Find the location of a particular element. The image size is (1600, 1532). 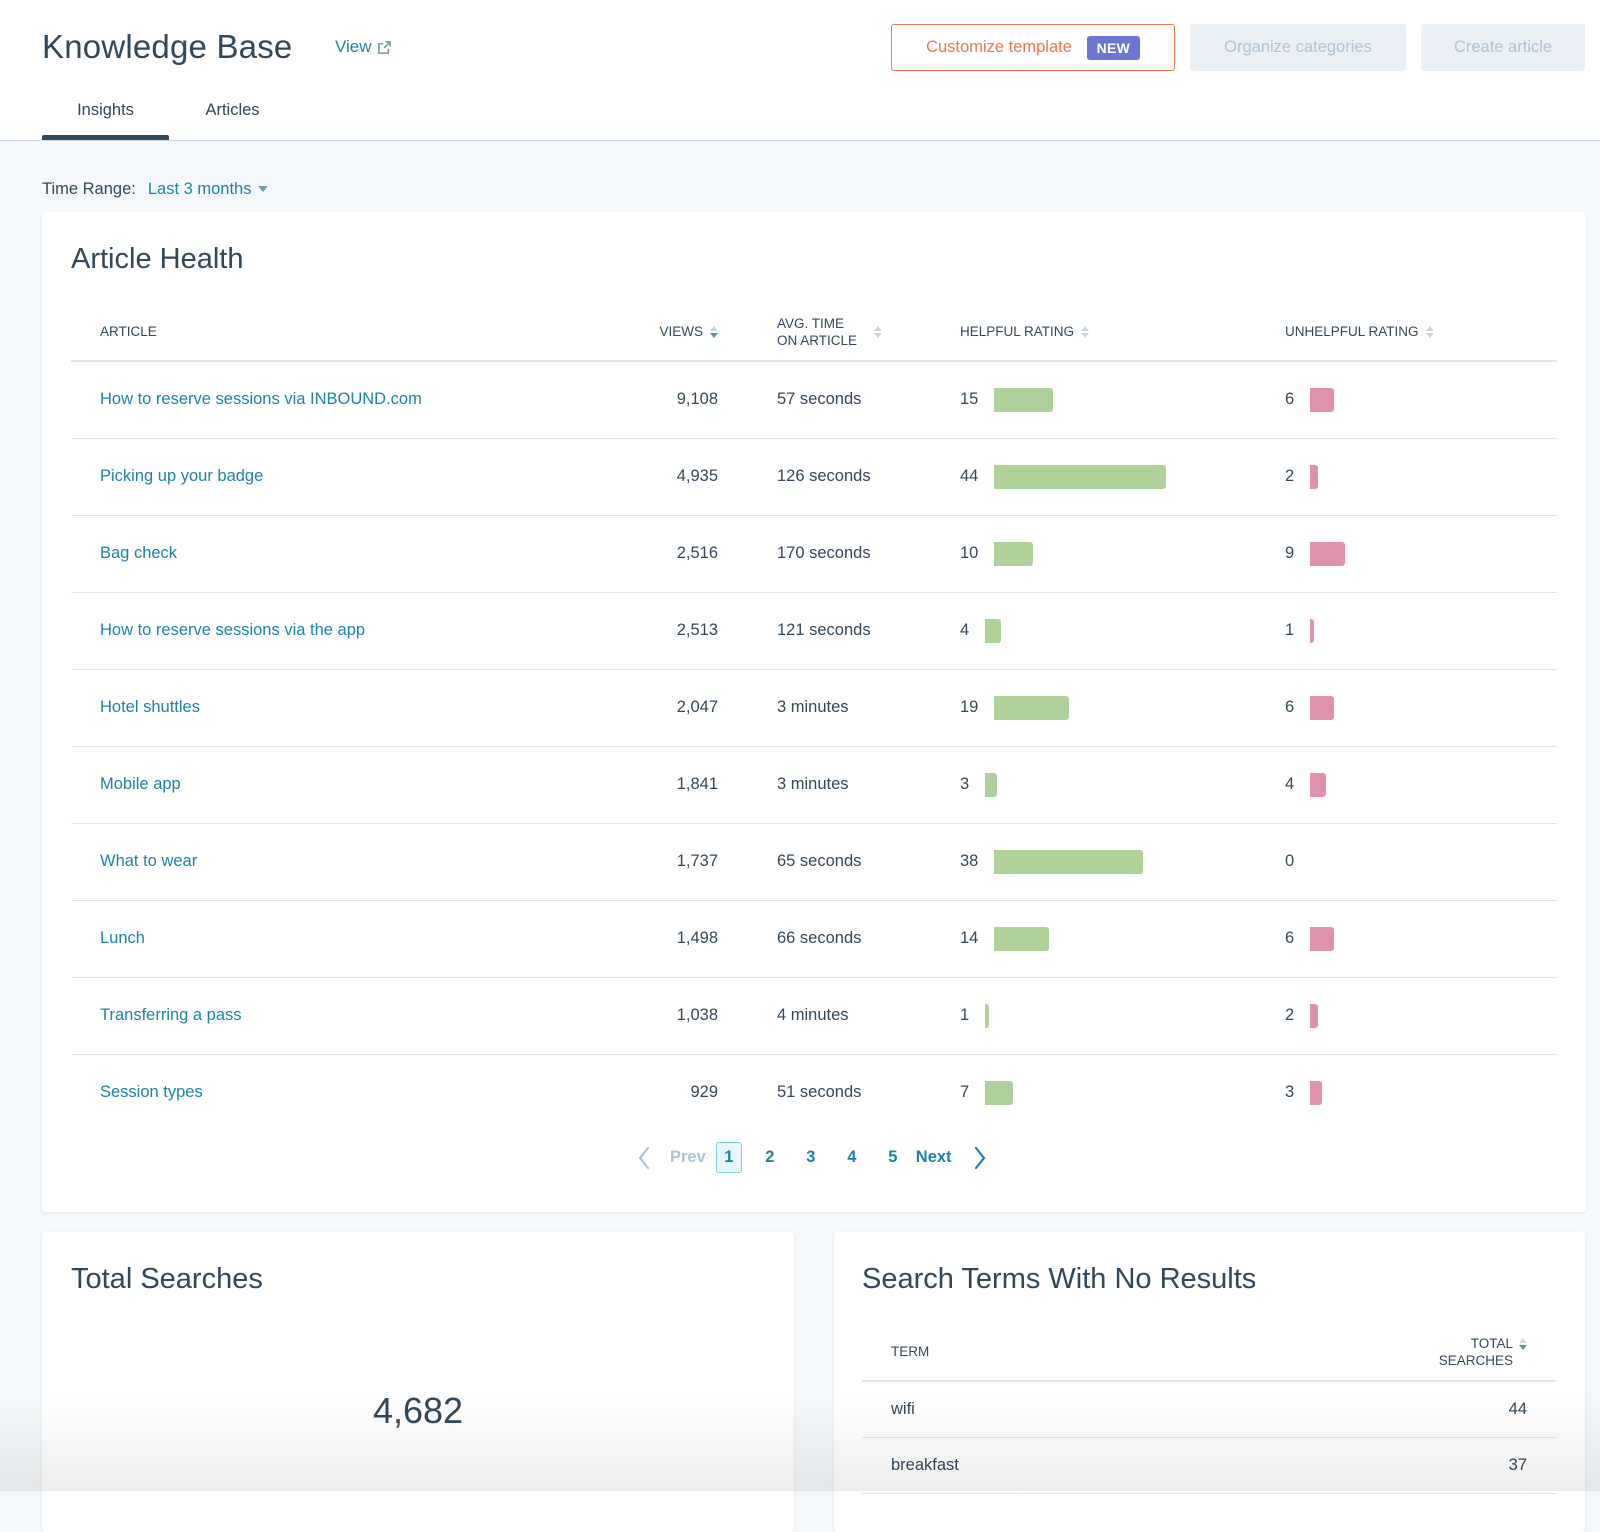

page-button-4: 4 is located at coordinates (852, 1157).